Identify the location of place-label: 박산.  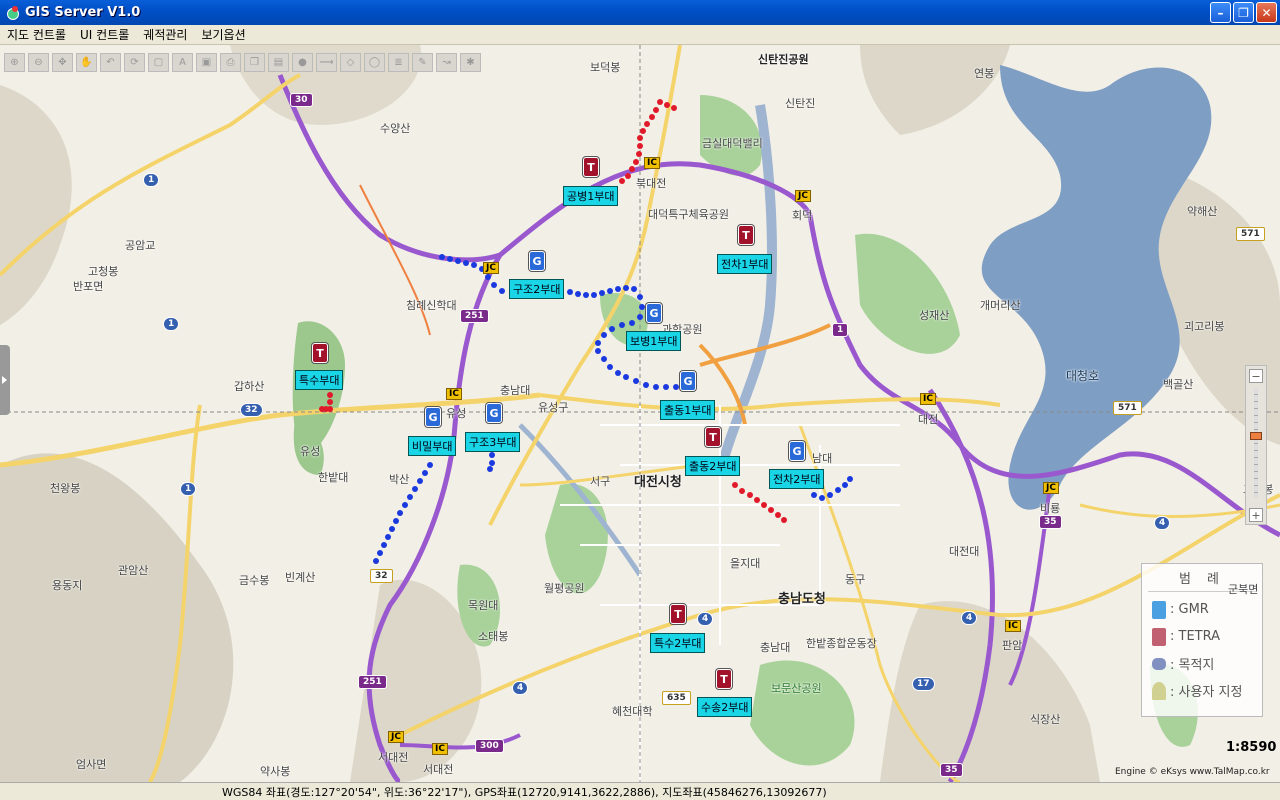
(399, 479).